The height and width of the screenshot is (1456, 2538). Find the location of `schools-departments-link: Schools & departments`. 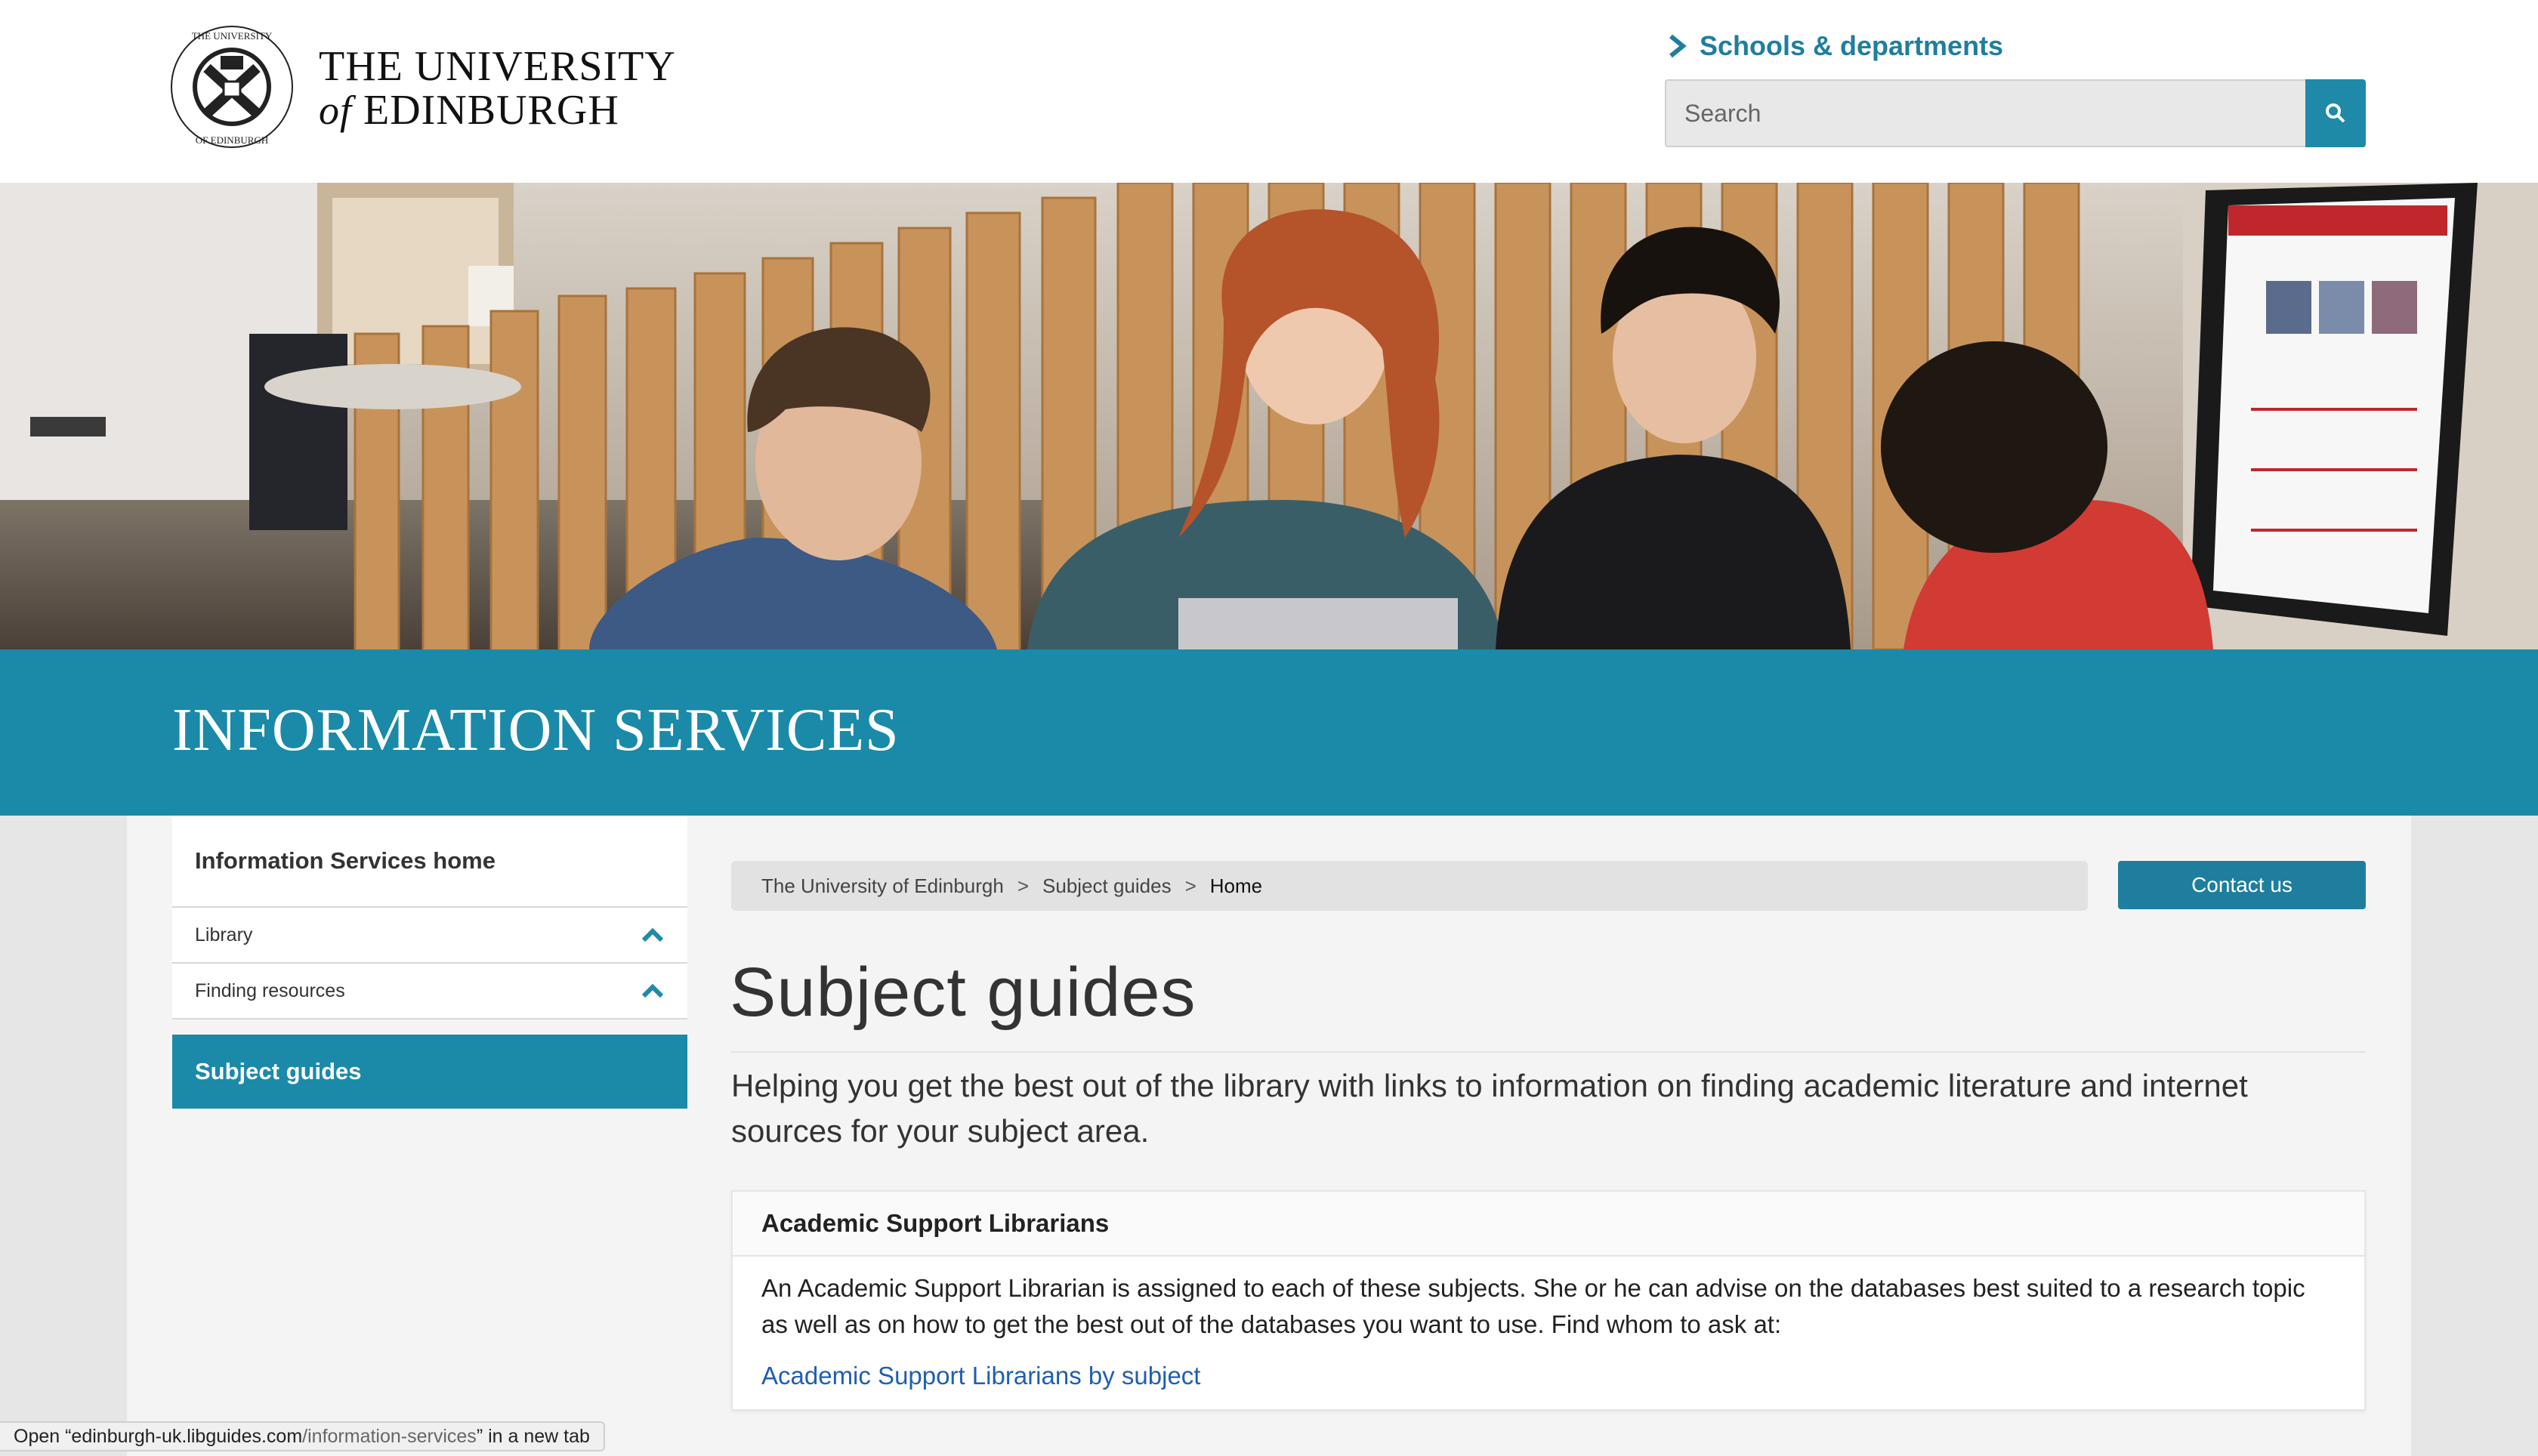

schools-departments-link: Schools & departments is located at coordinates (1834, 46).